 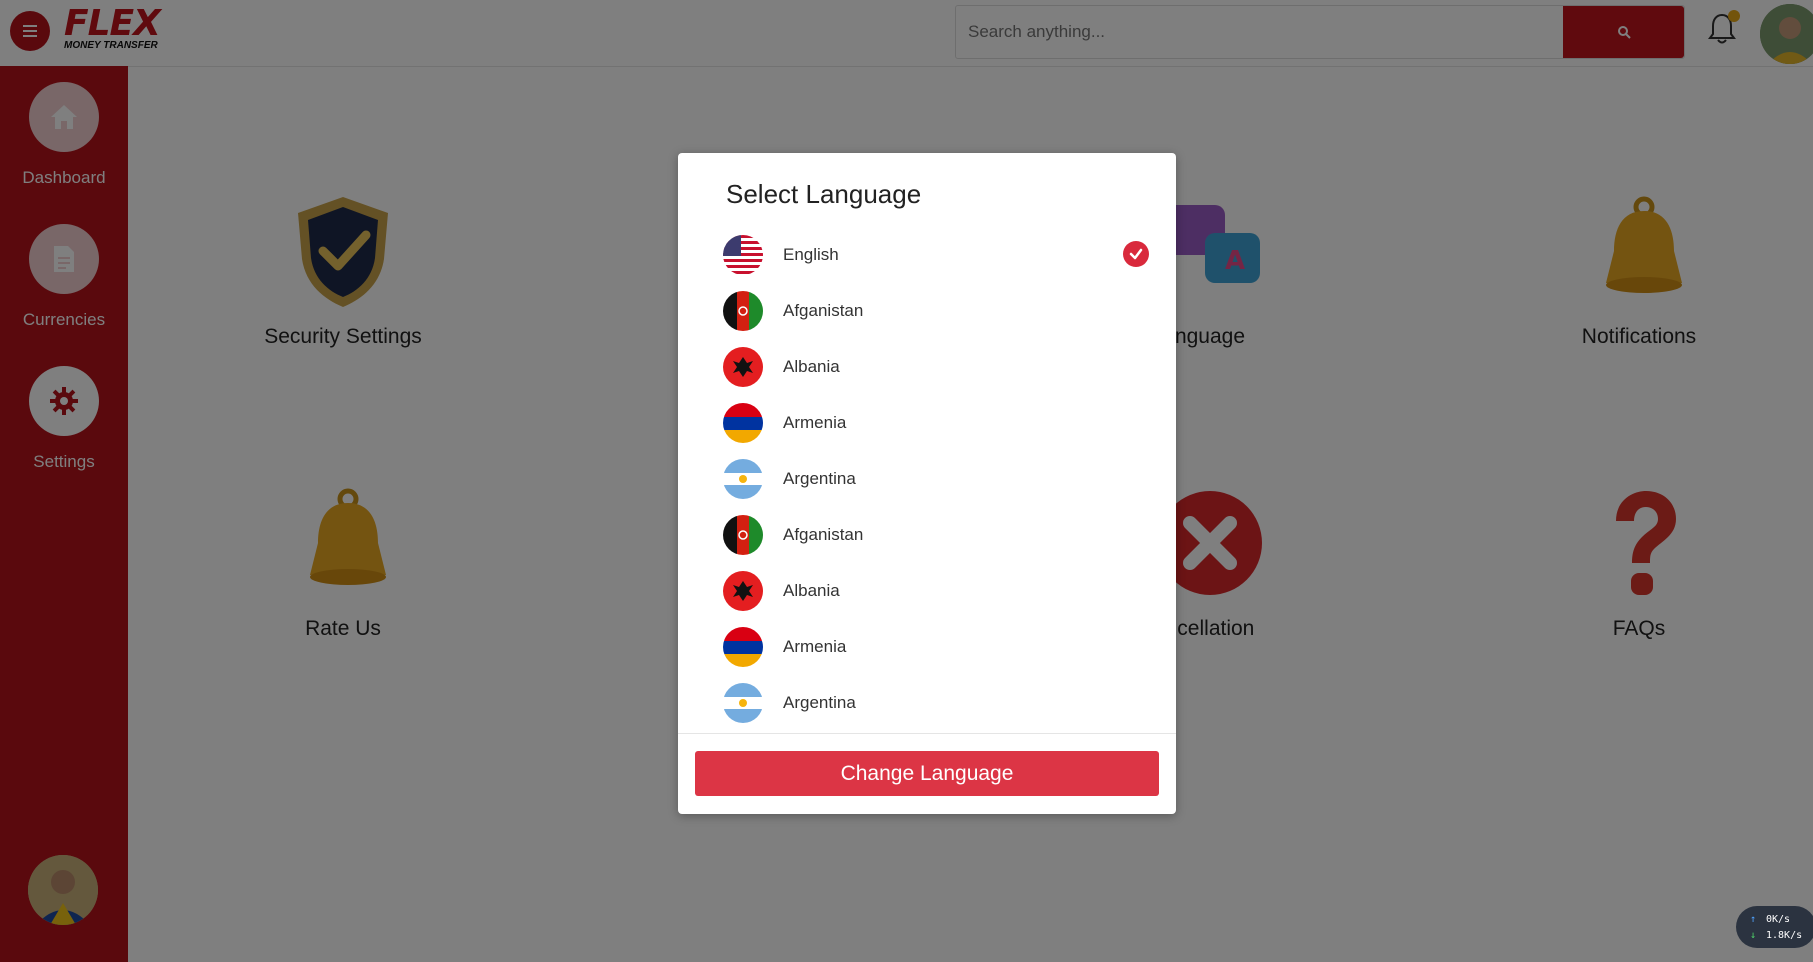 What do you see at coordinates (1778, 919) in the screenshot?
I see `upload-speed: 0K/s` at bounding box center [1778, 919].